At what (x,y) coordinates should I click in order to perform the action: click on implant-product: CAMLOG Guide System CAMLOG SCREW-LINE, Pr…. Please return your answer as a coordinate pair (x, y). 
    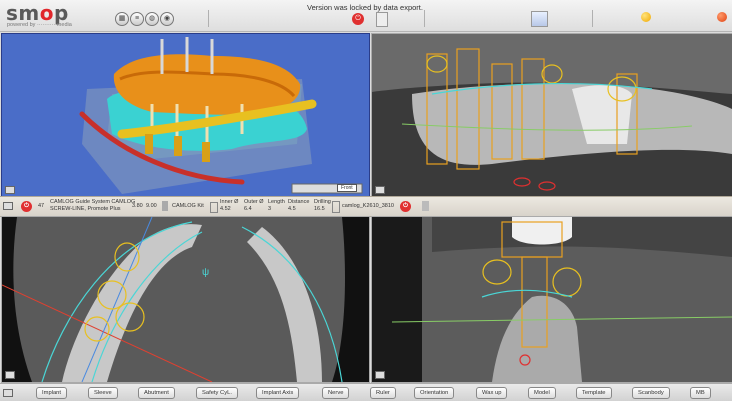
    Looking at the image, I should click on (93, 205).